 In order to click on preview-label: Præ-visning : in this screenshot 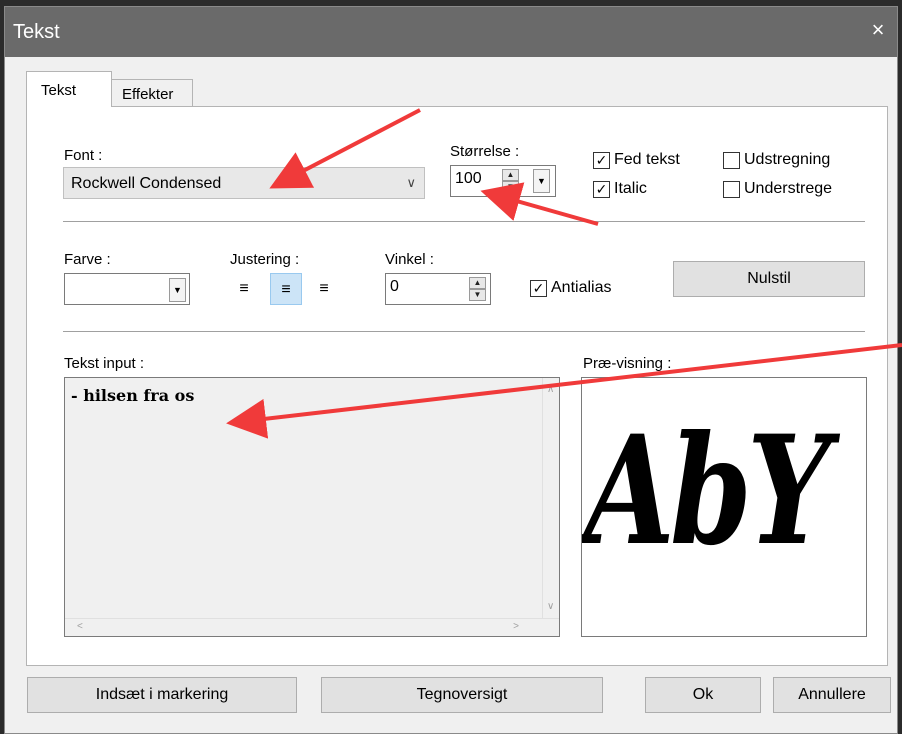, I will do `click(627, 363)`.